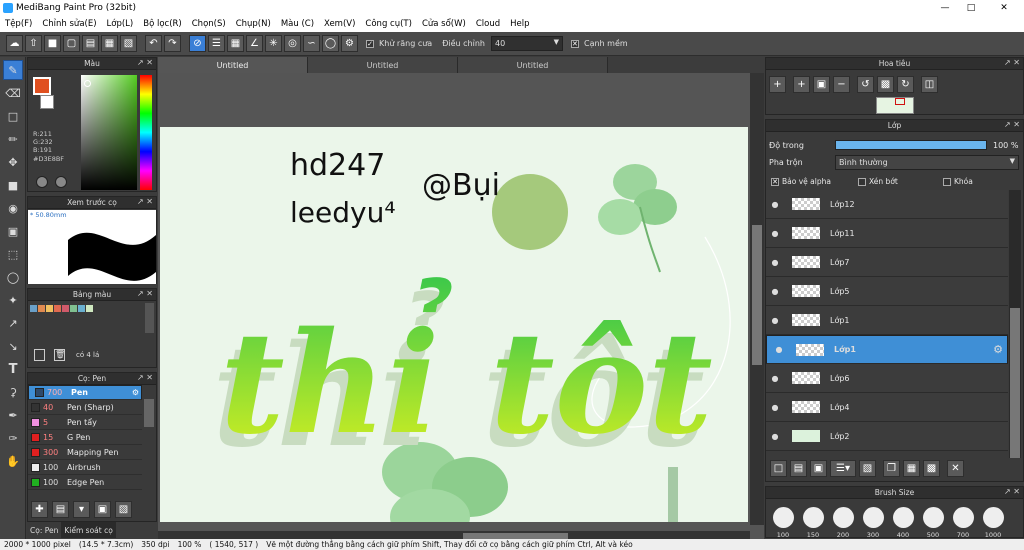 The height and width of the screenshot is (550, 1024). I want to click on protect-alpha-checkbox: ✕, so click(775, 182).